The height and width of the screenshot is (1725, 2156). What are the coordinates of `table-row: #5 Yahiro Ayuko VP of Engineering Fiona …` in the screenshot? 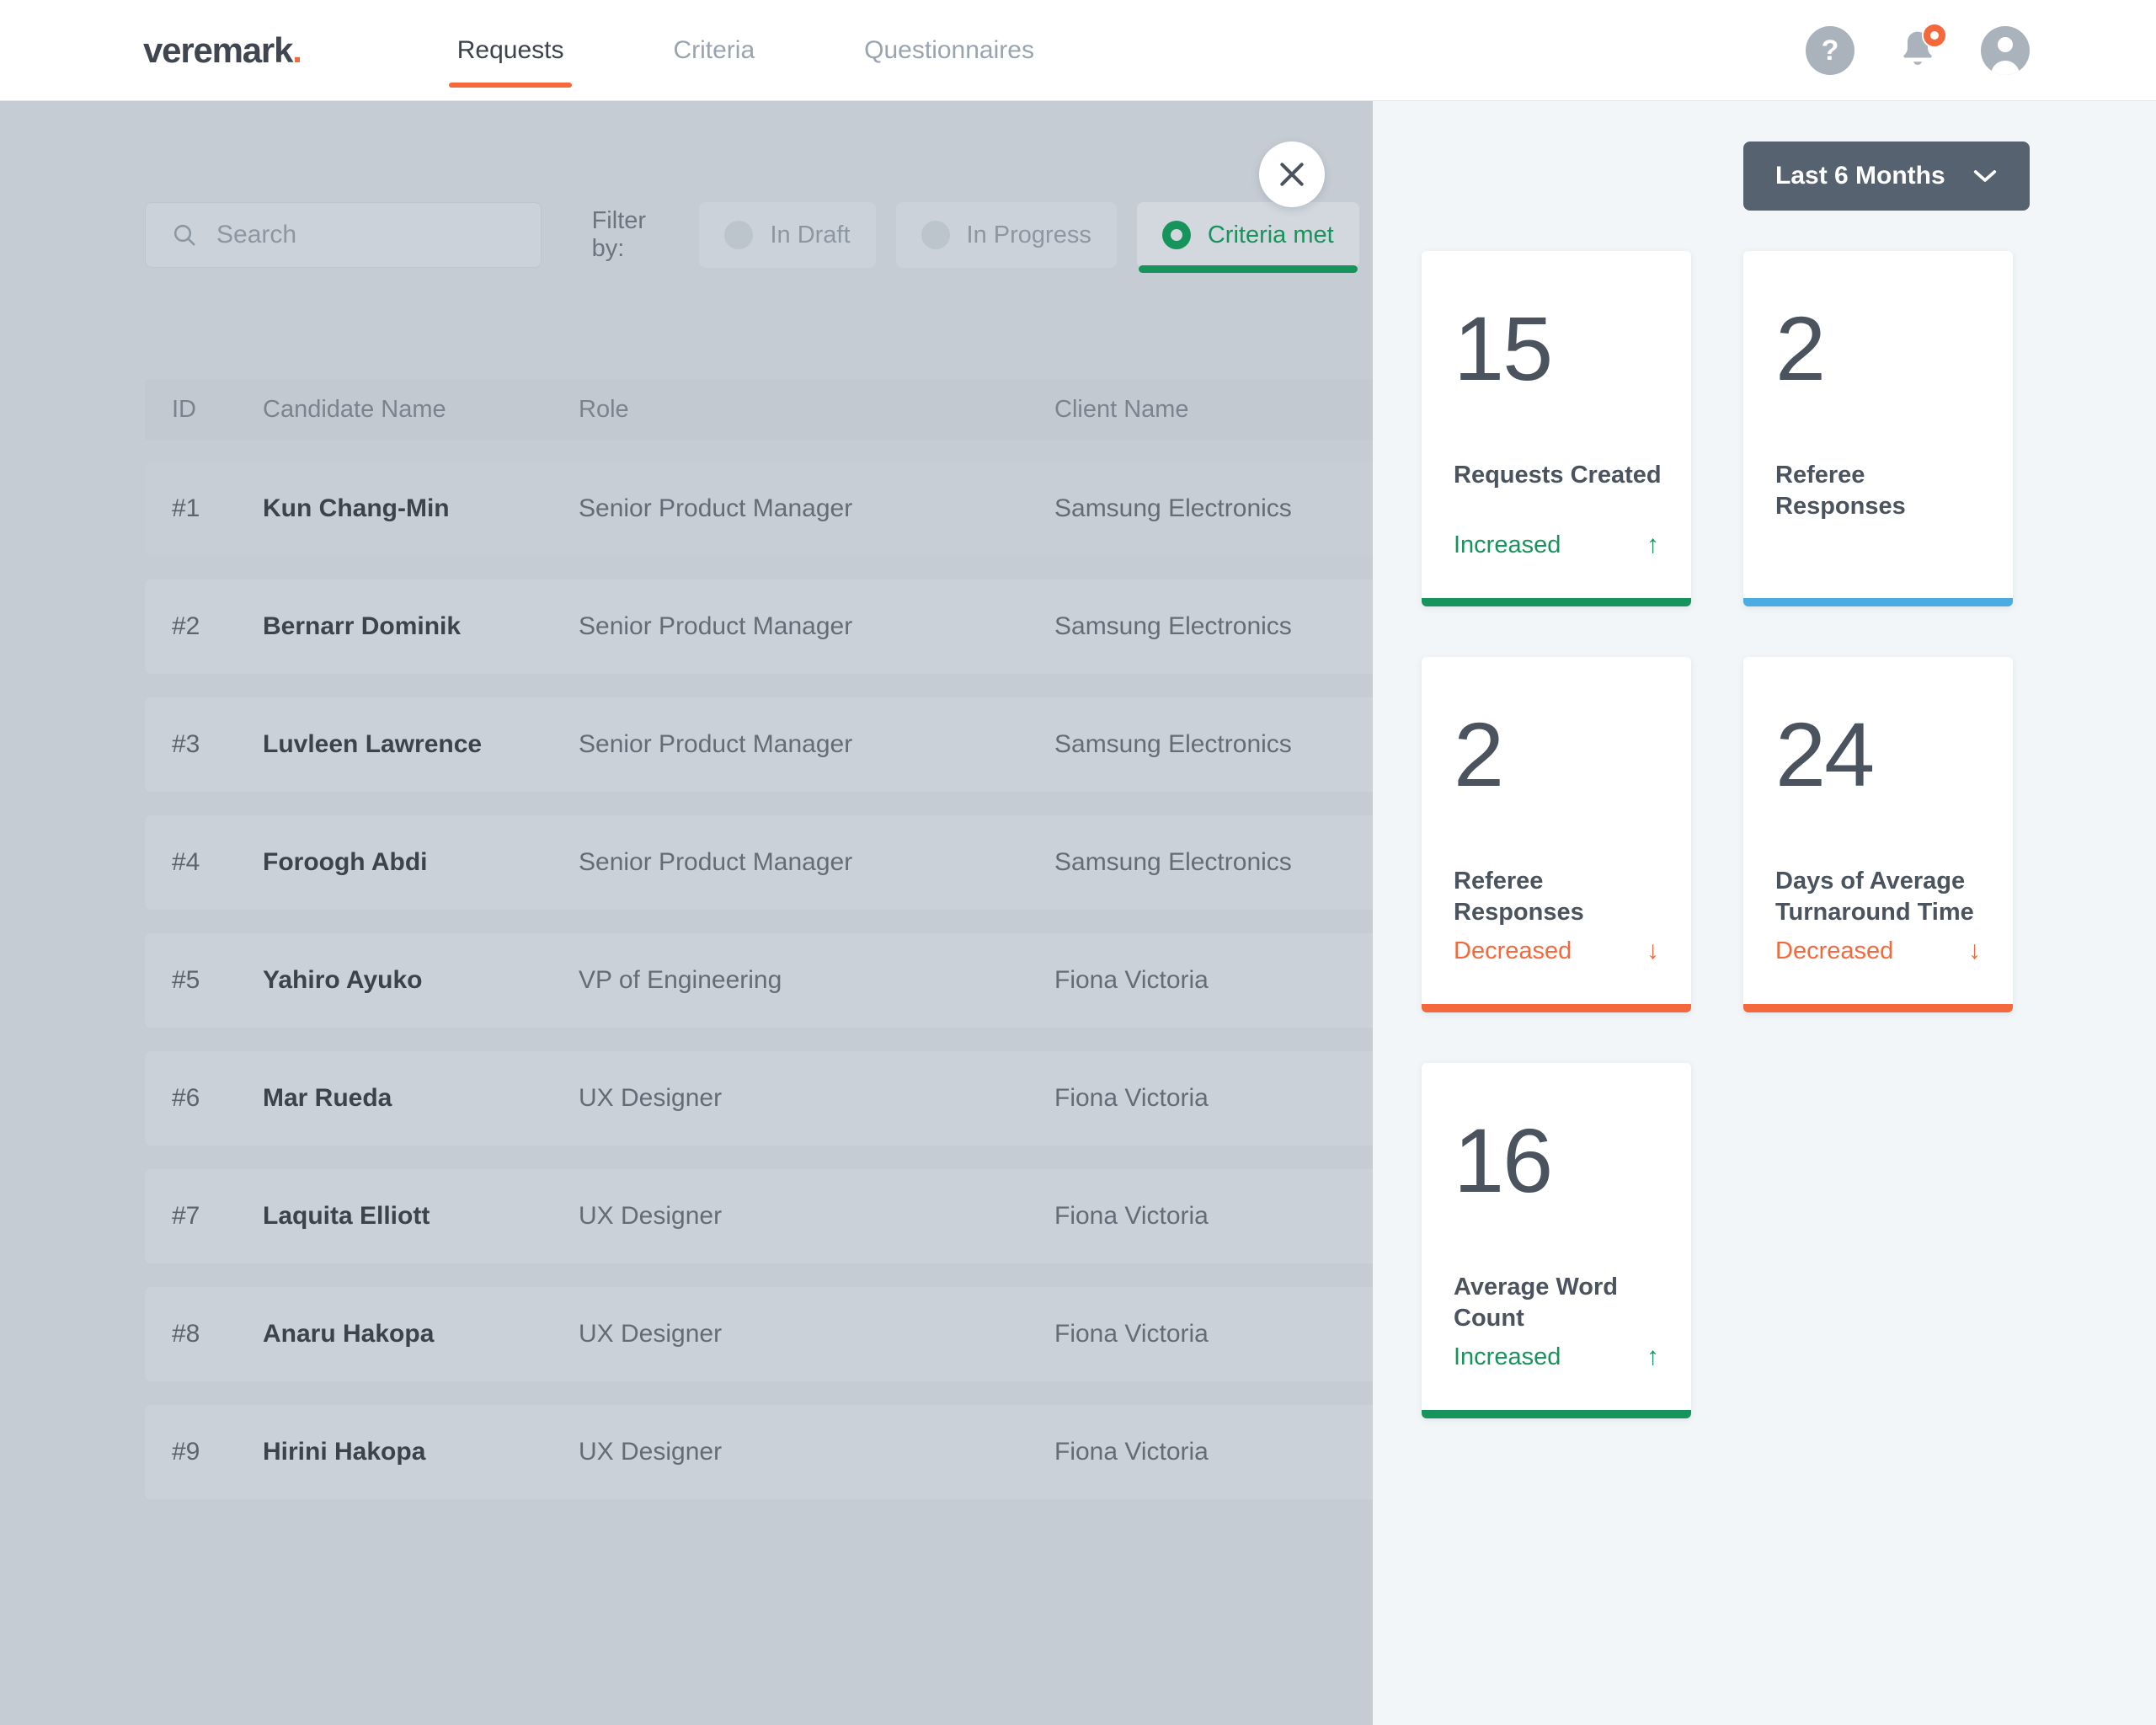 It's located at (759, 980).